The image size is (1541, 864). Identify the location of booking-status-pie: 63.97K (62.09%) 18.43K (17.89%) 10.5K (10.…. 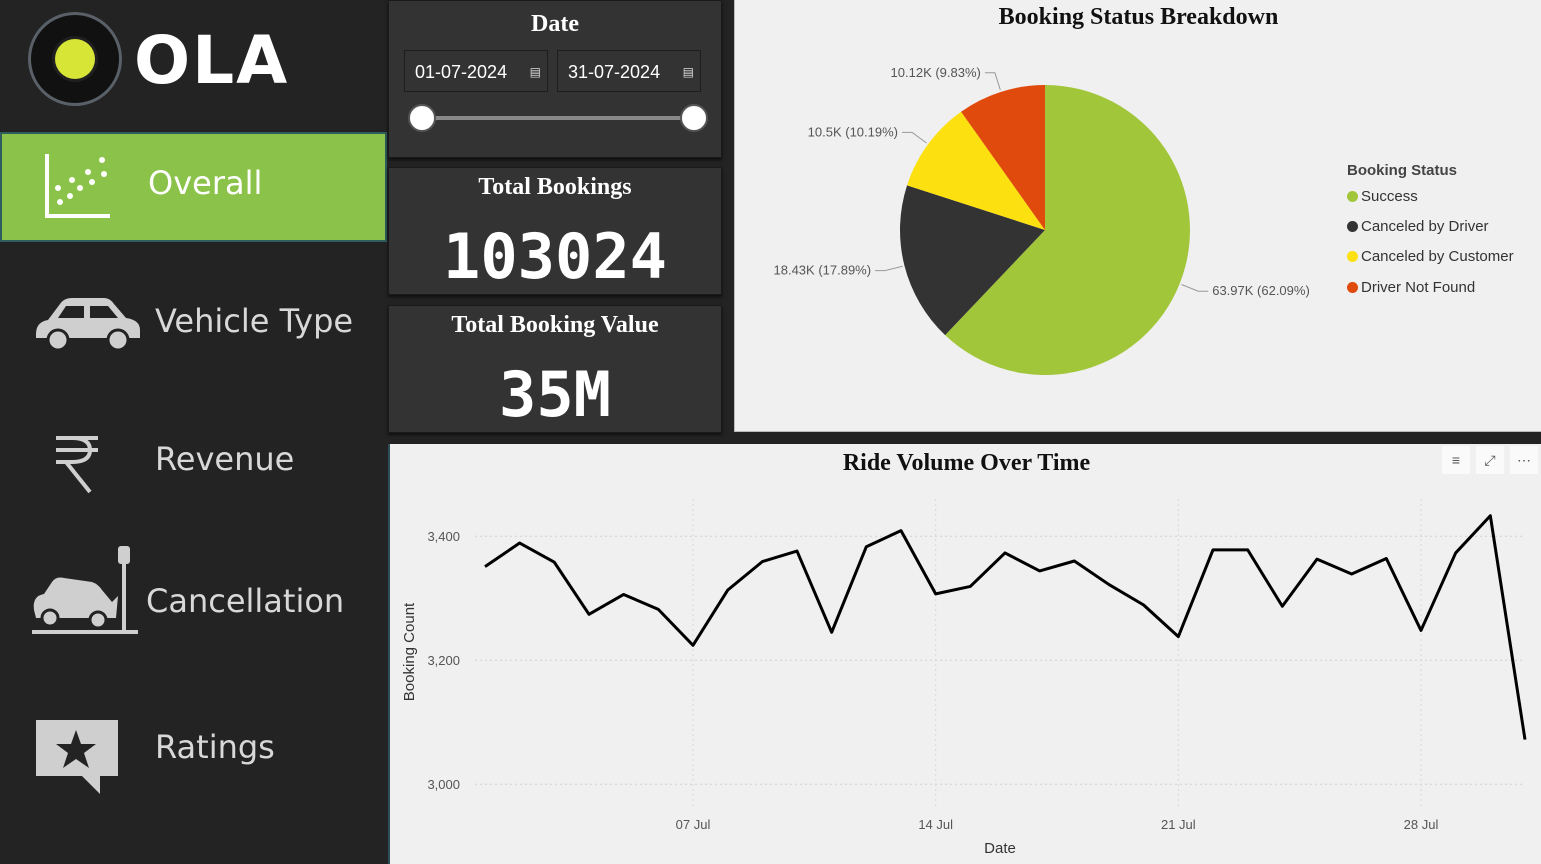
(1042, 220).